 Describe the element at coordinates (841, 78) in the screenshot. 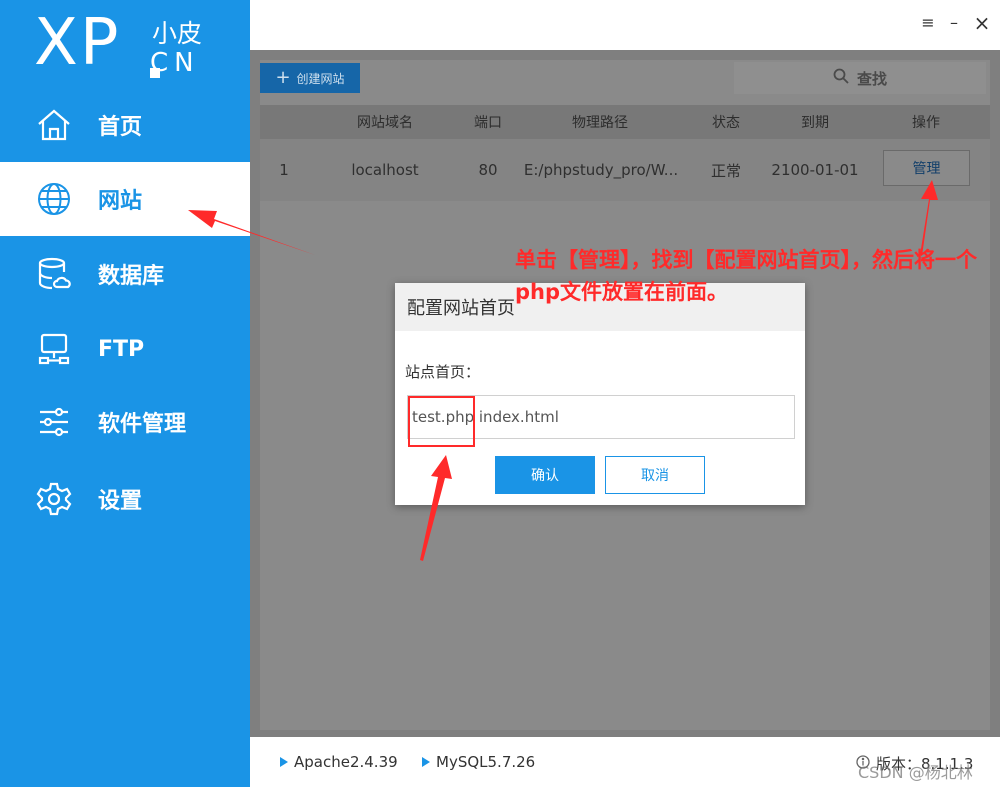

I see `search-icon` at that location.